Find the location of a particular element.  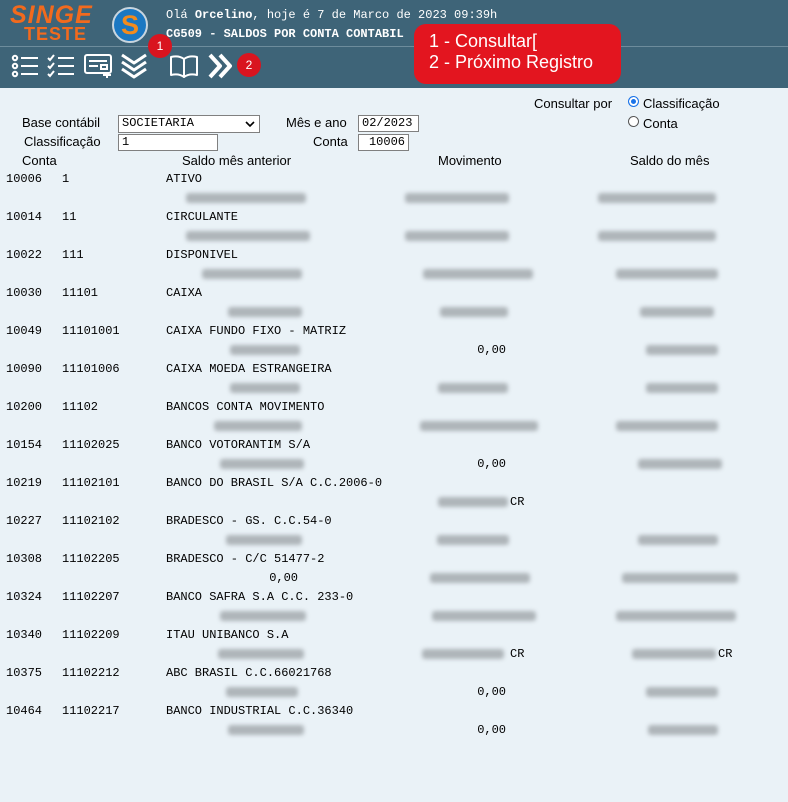

account-code: 10324 is located at coordinates (24, 597).